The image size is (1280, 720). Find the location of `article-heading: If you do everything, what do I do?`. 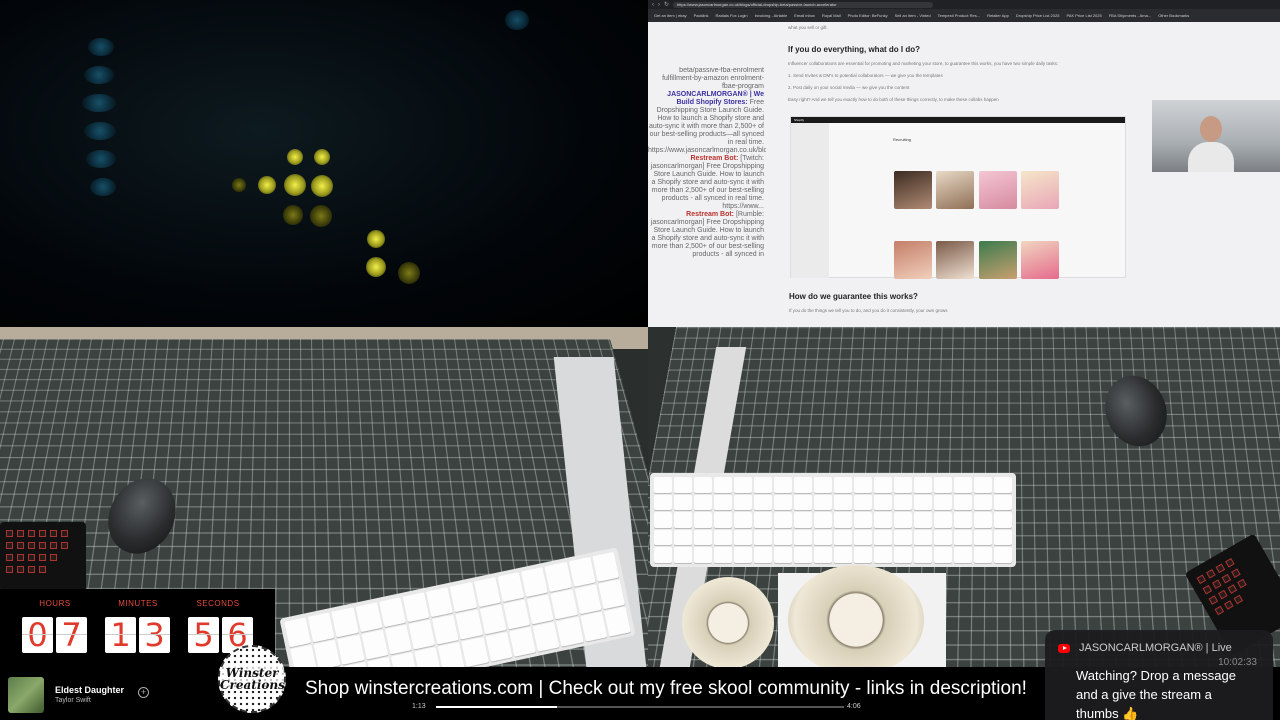

article-heading: If you do everything, what do I do? is located at coordinates (854, 49).